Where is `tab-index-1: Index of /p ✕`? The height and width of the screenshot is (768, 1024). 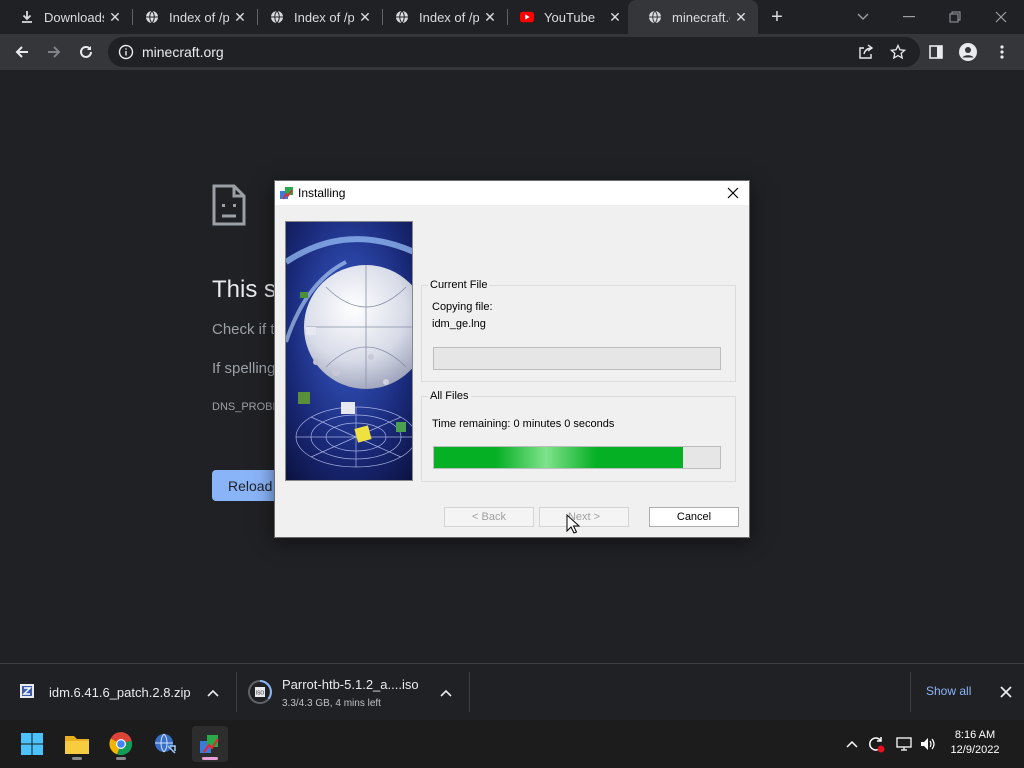 tab-index-1: Index of /p ✕ is located at coordinates (191, 17).